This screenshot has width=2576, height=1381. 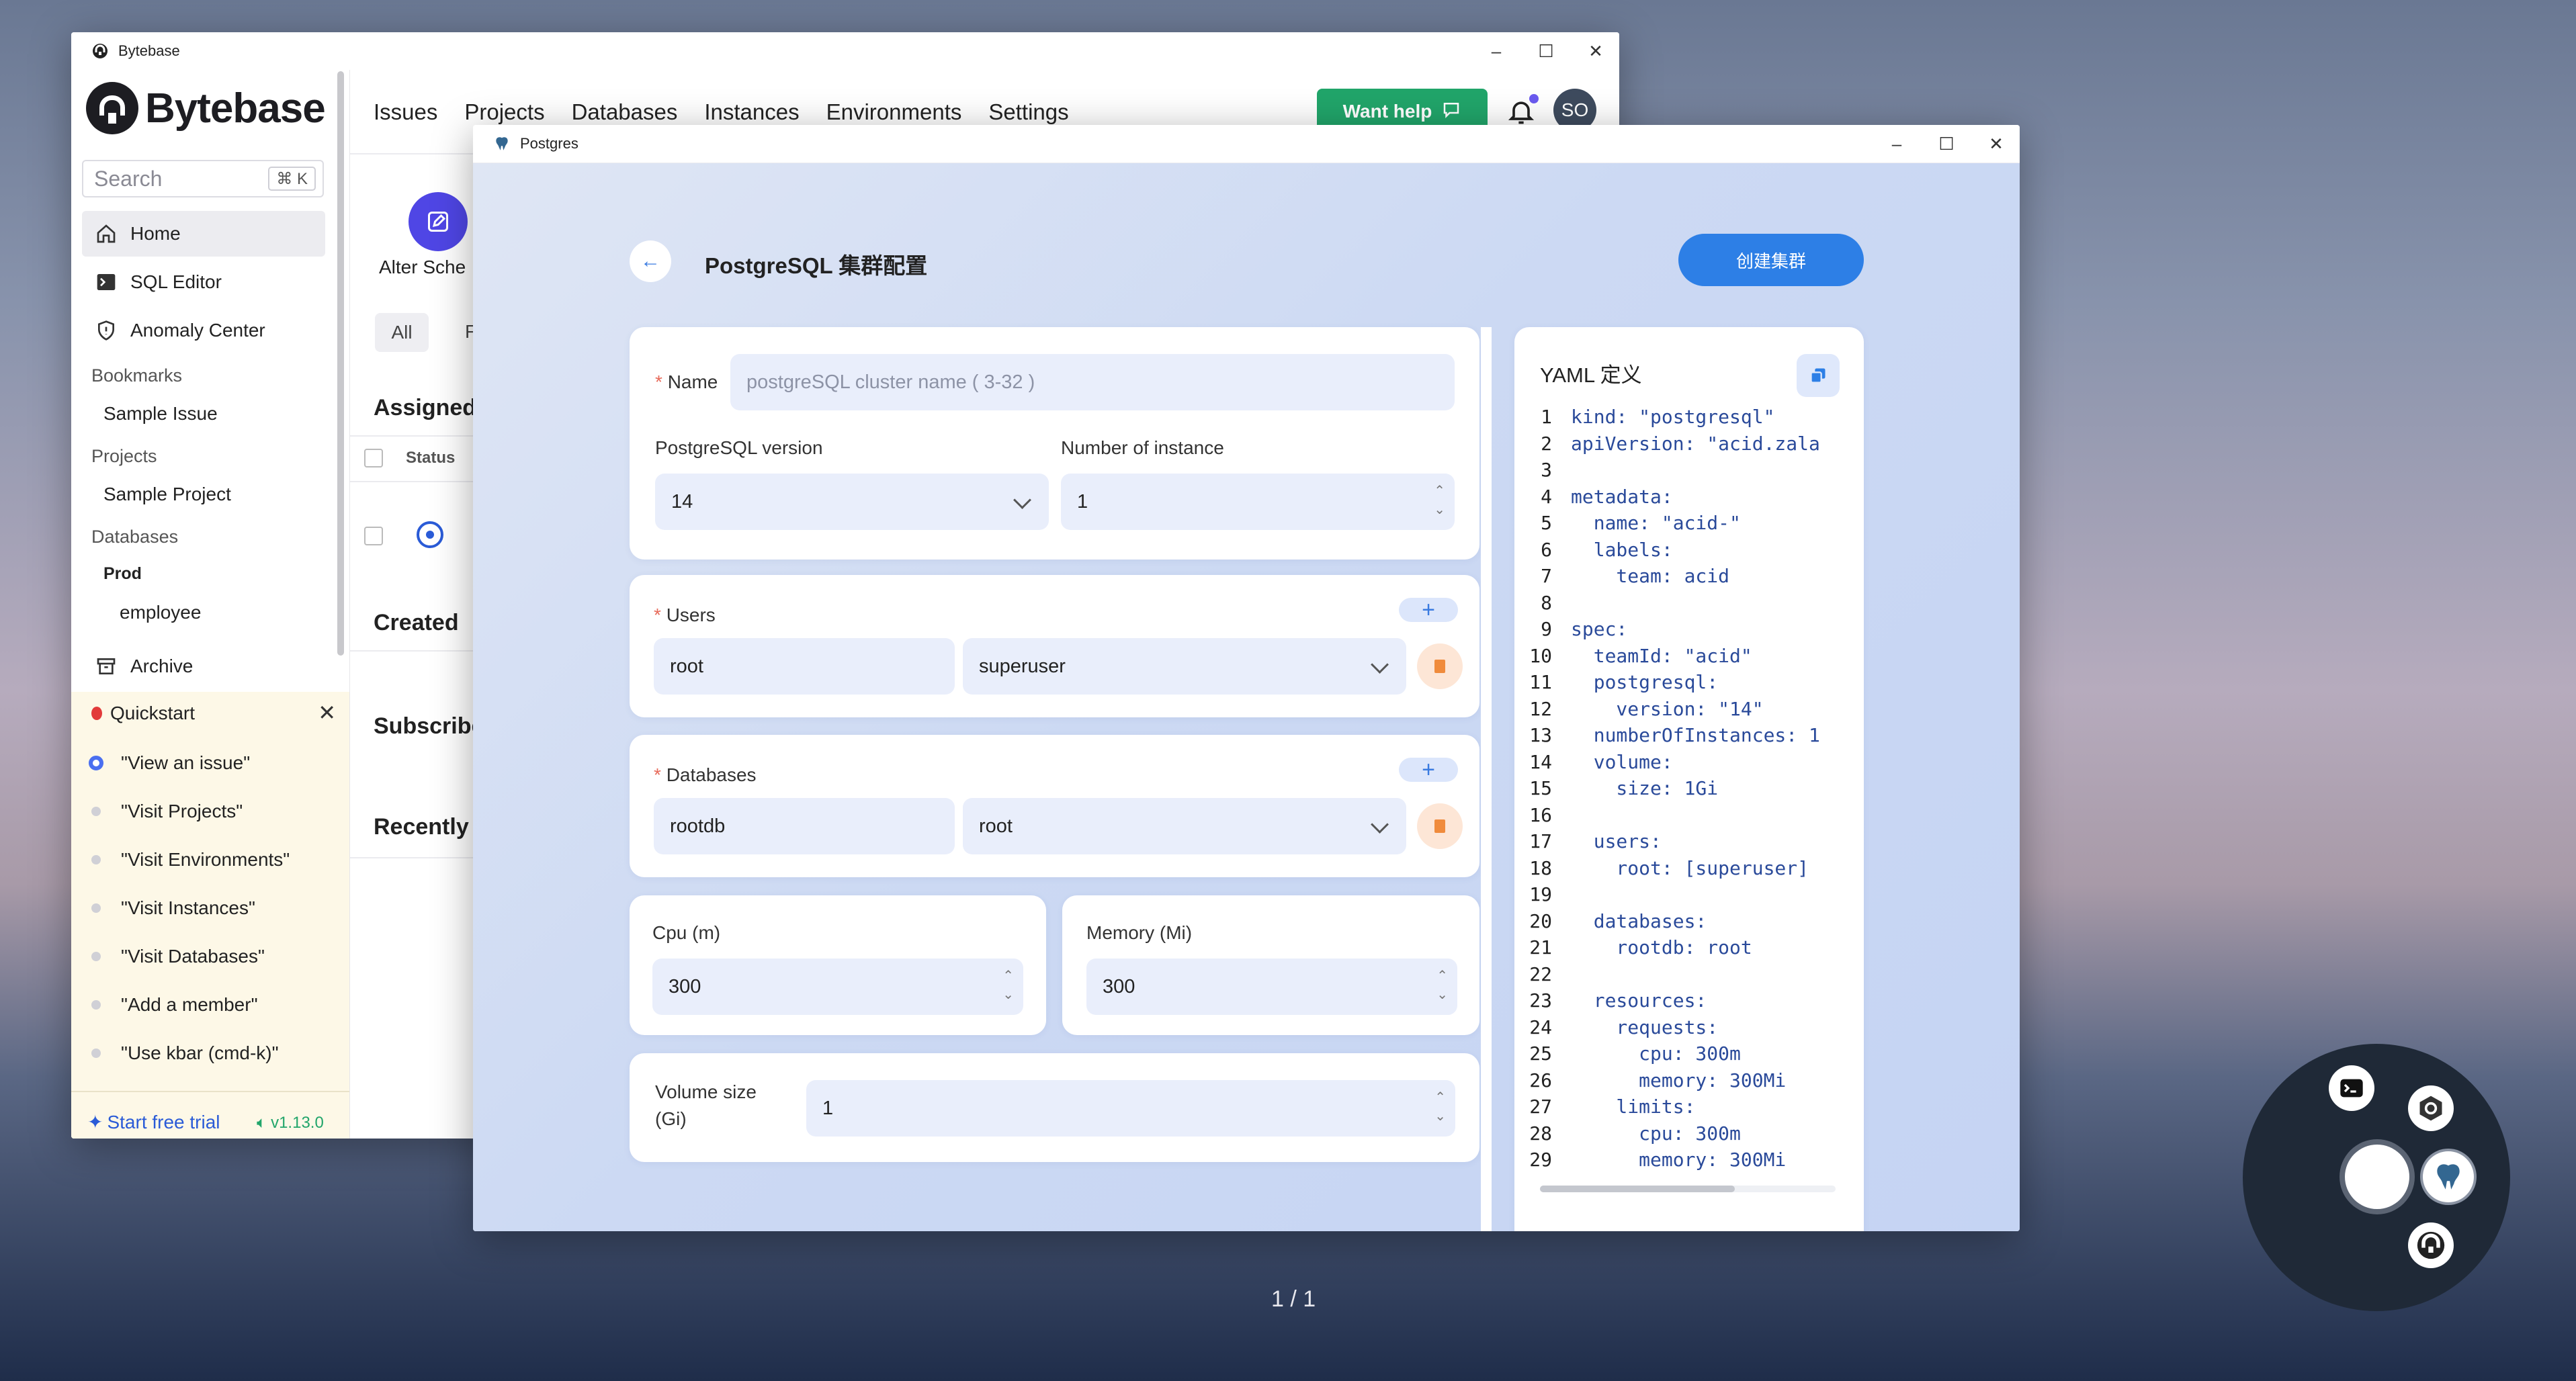 What do you see at coordinates (852, 502) in the screenshot?
I see `postgres-version-select: 14` at bounding box center [852, 502].